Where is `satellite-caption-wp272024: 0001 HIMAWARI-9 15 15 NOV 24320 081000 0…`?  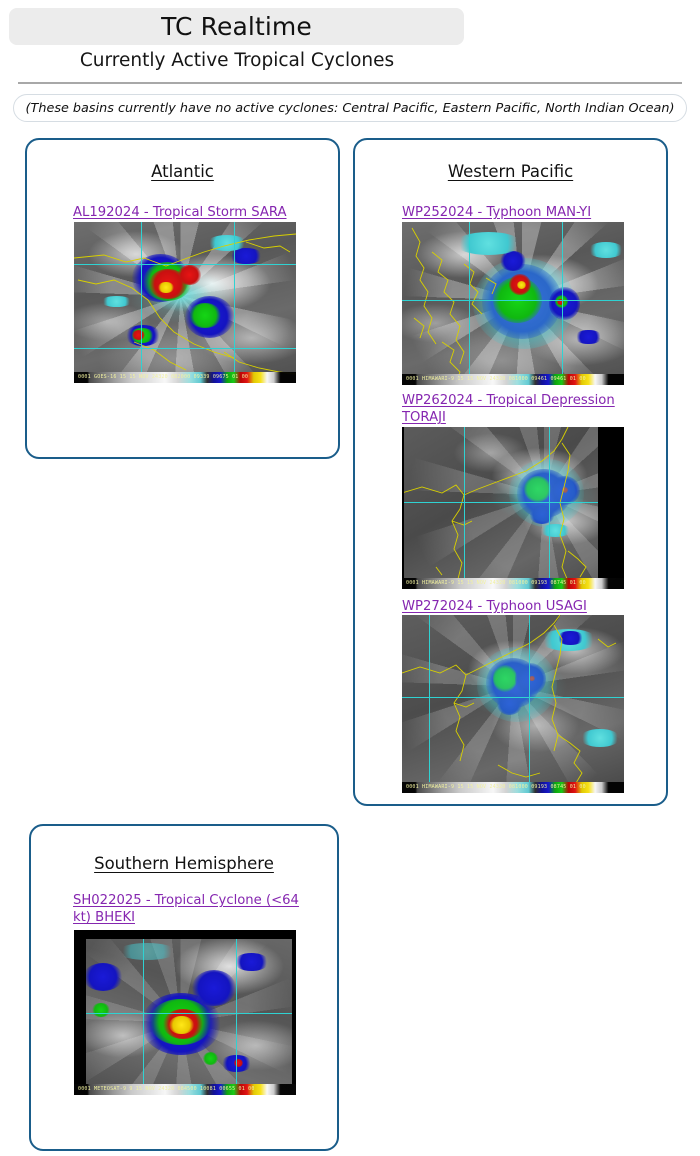
satellite-caption-wp272024: 0001 HIMAWARI-9 15 15 NOV 24320 081000 0… is located at coordinates (496, 787).